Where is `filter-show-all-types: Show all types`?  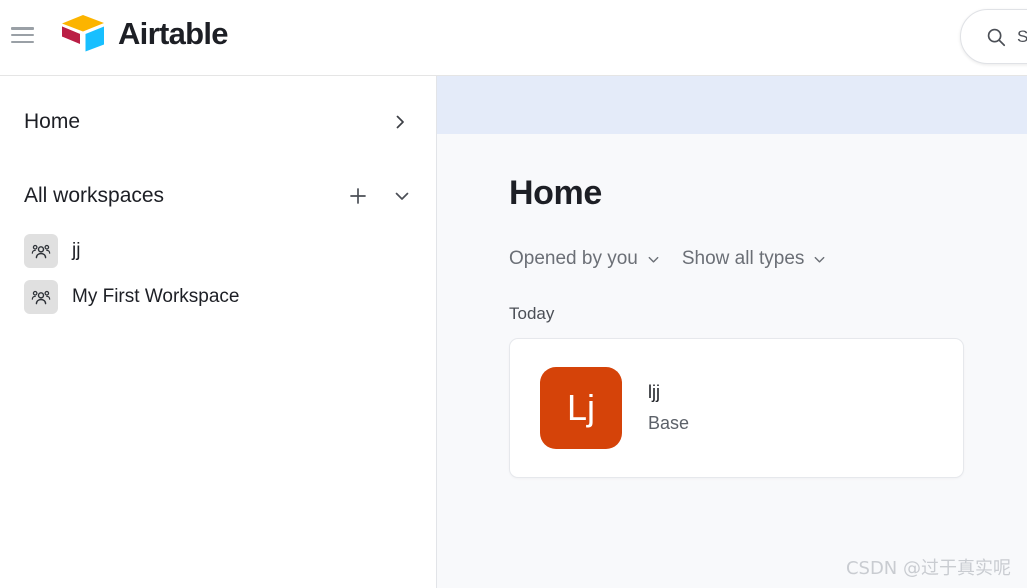 filter-show-all-types: Show all types is located at coordinates (755, 259).